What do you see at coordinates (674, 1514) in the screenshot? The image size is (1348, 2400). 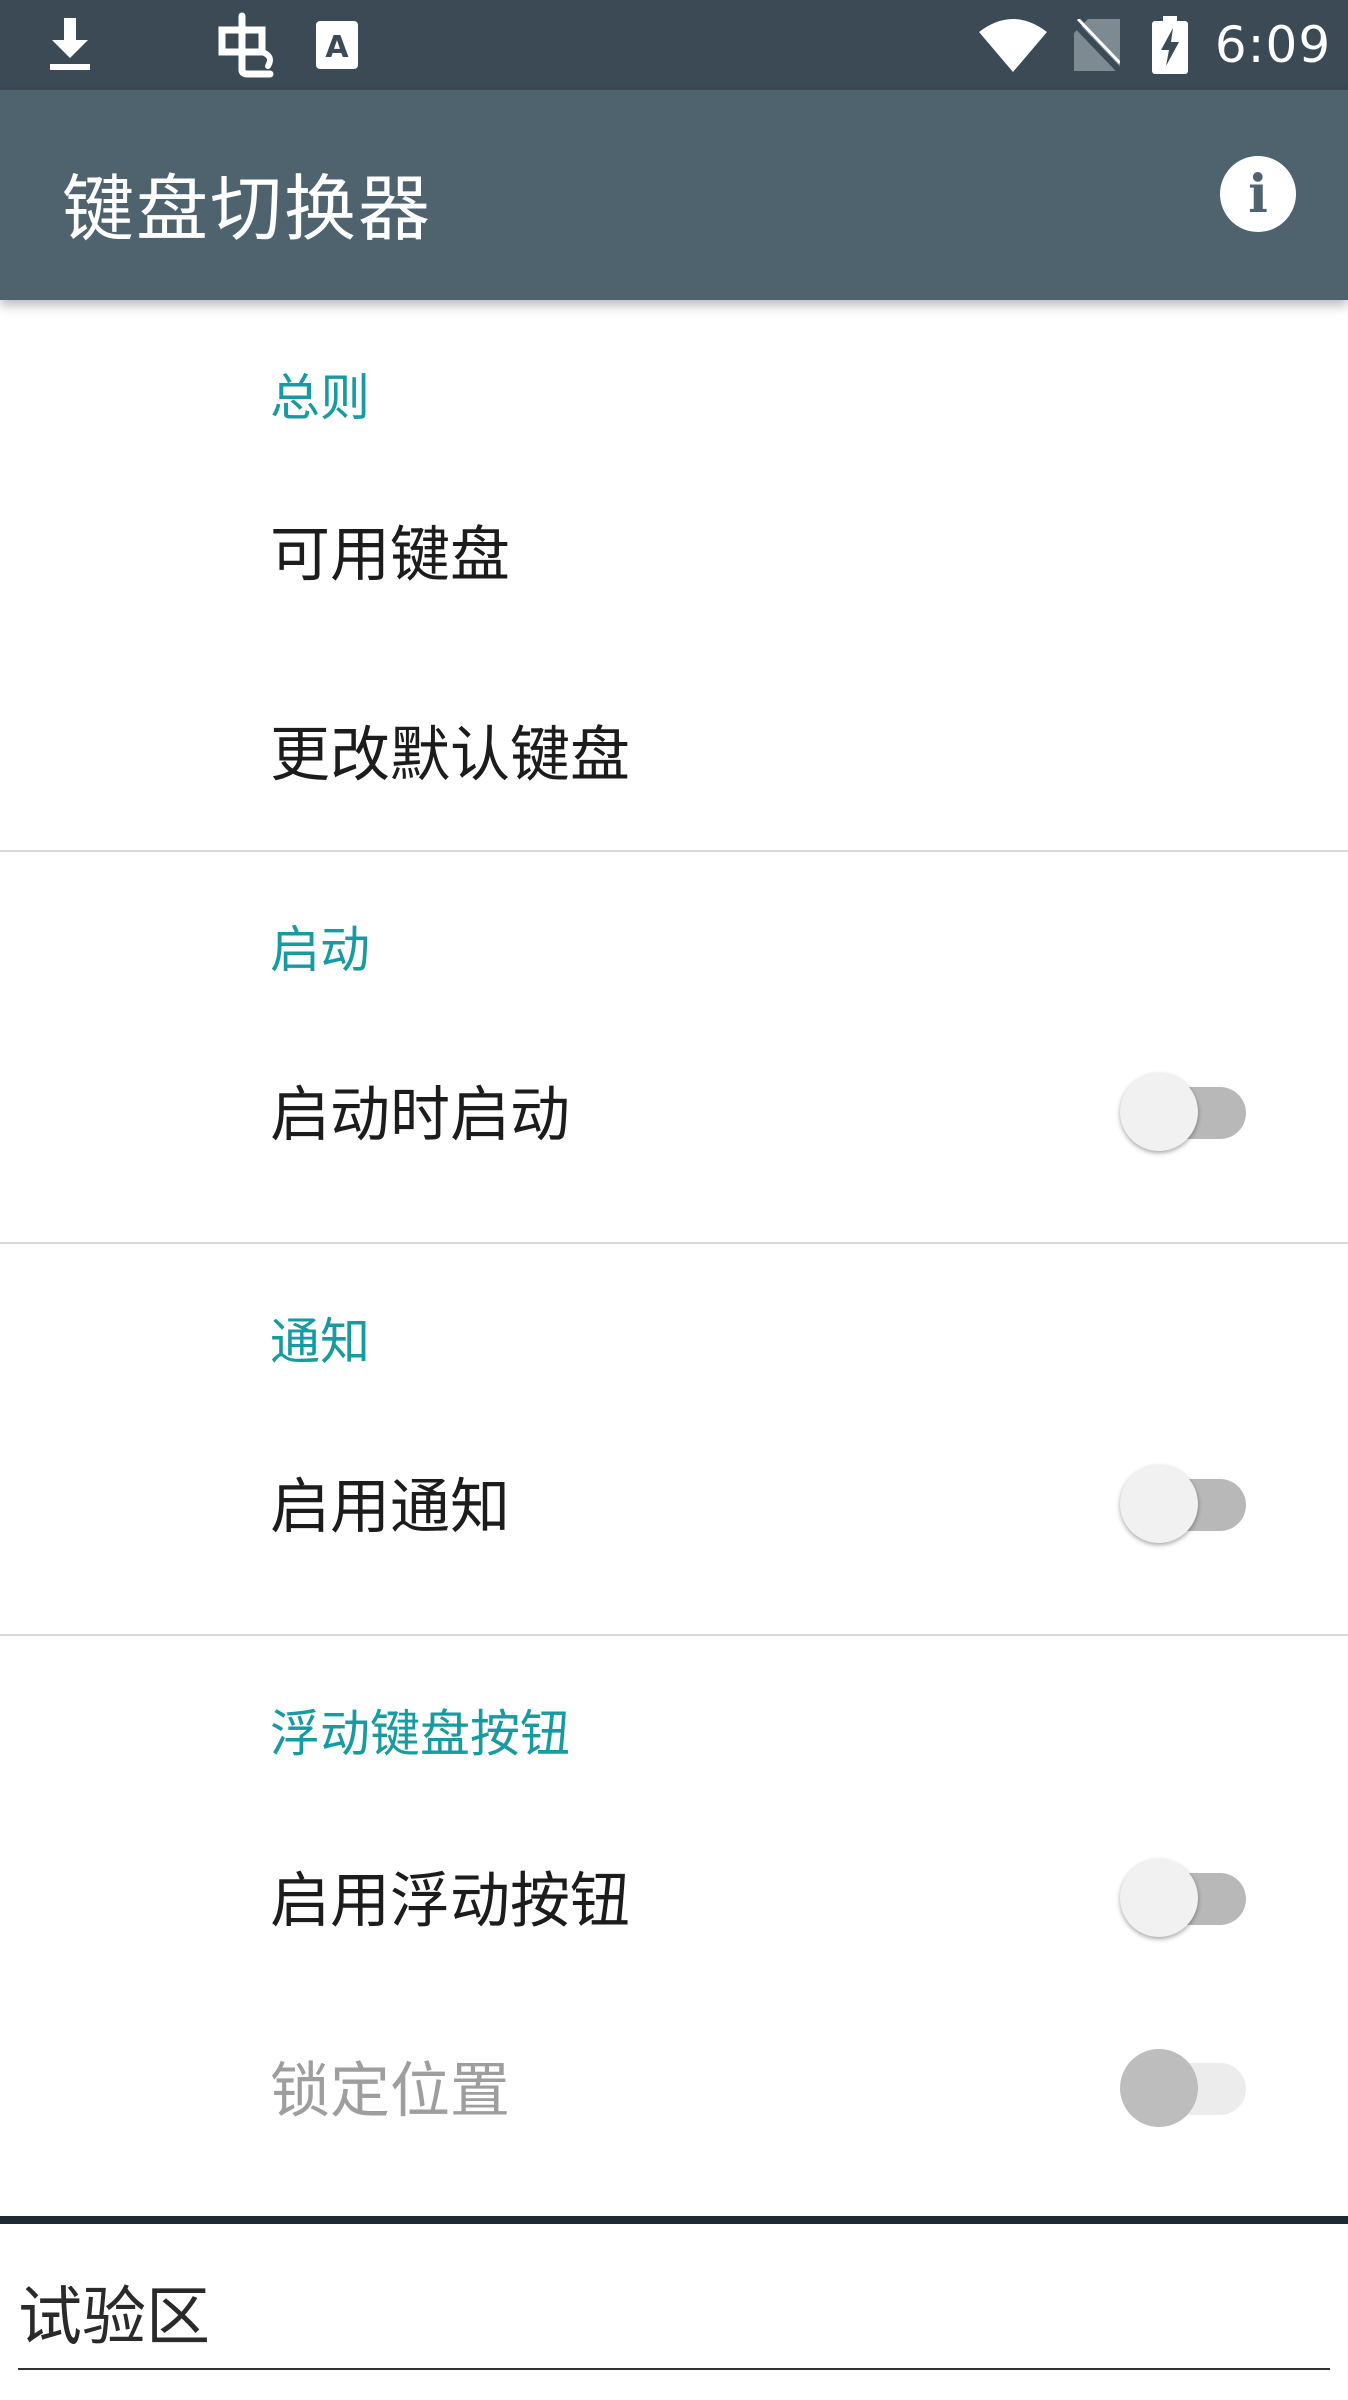 I see `pref-enable-notification: 启用通知` at bounding box center [674, 1514].